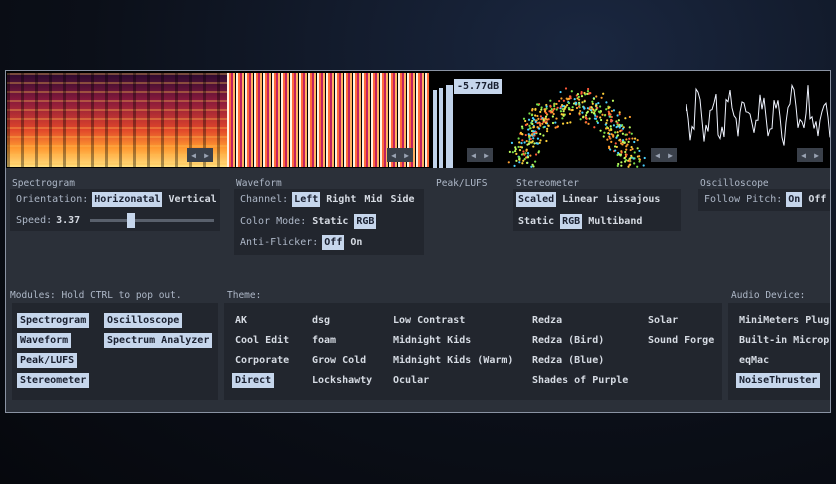  I want to click on speed-slider-knob, so click(131, 220).